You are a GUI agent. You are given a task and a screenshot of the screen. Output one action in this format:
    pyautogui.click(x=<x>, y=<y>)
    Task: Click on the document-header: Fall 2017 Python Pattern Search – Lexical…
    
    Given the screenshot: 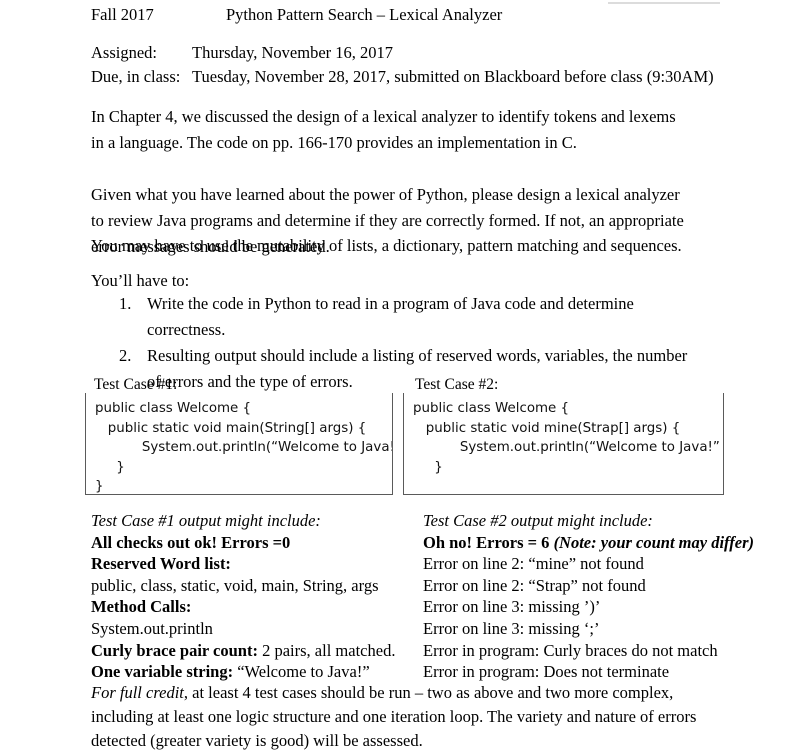 What is the action you would take?
    pyautogui.click(x=413, y=15)
    